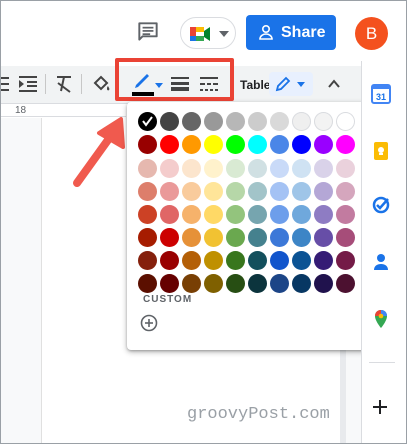 The width and height of the screenshot is (407, 444). What do you see at coordinates (5, 84) in the screenshot?
I see `line-spacing-icon` at bounding box center [5, 84].